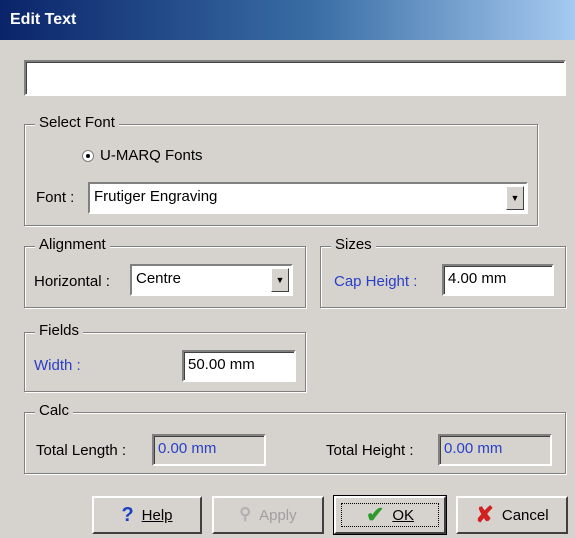 The width and height of the screenshot is (575, 538). What do you see at coordinates (157, 515) in the screenshot?
I see `help-button-label: Help` at bounding box center [157, 515].